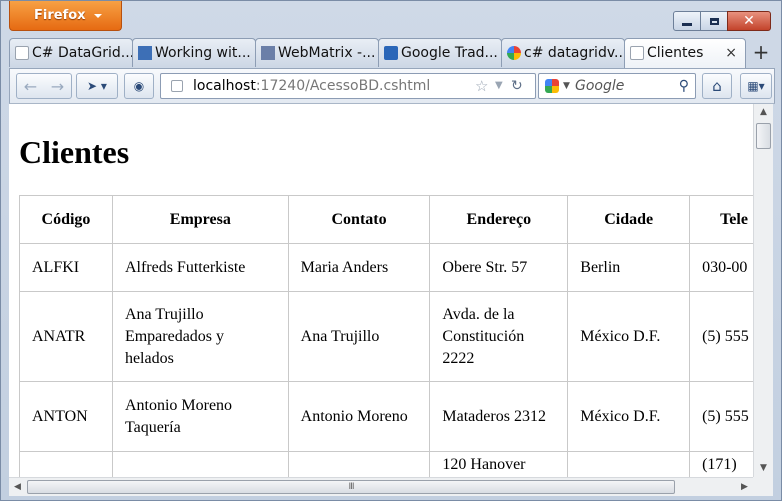 Image resolution: width=782 pixels, height=501 pixels. What do you see at coordinates (97, 15) in the screenshot?
I see `chevron-down-icon` at bounding box center [97, 15].